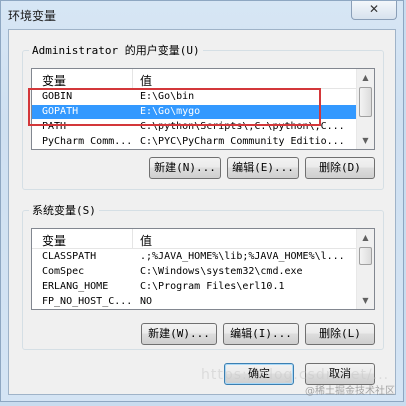 The image size is (406, 406). Describe the element at coordinates (194, 239) in the screenshot. I see `system-variables-header: 变量 值` at that location.